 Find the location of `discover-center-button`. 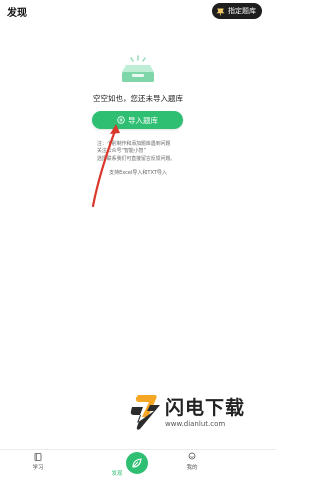

discover-center-button is located at coordinates (137, 463).